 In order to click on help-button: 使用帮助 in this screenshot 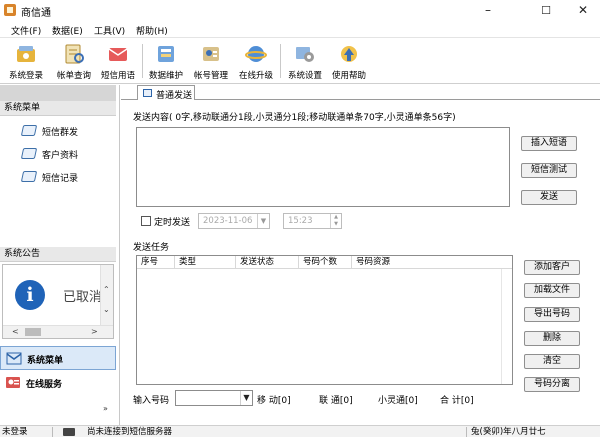, I will do `click(349, 61)`.